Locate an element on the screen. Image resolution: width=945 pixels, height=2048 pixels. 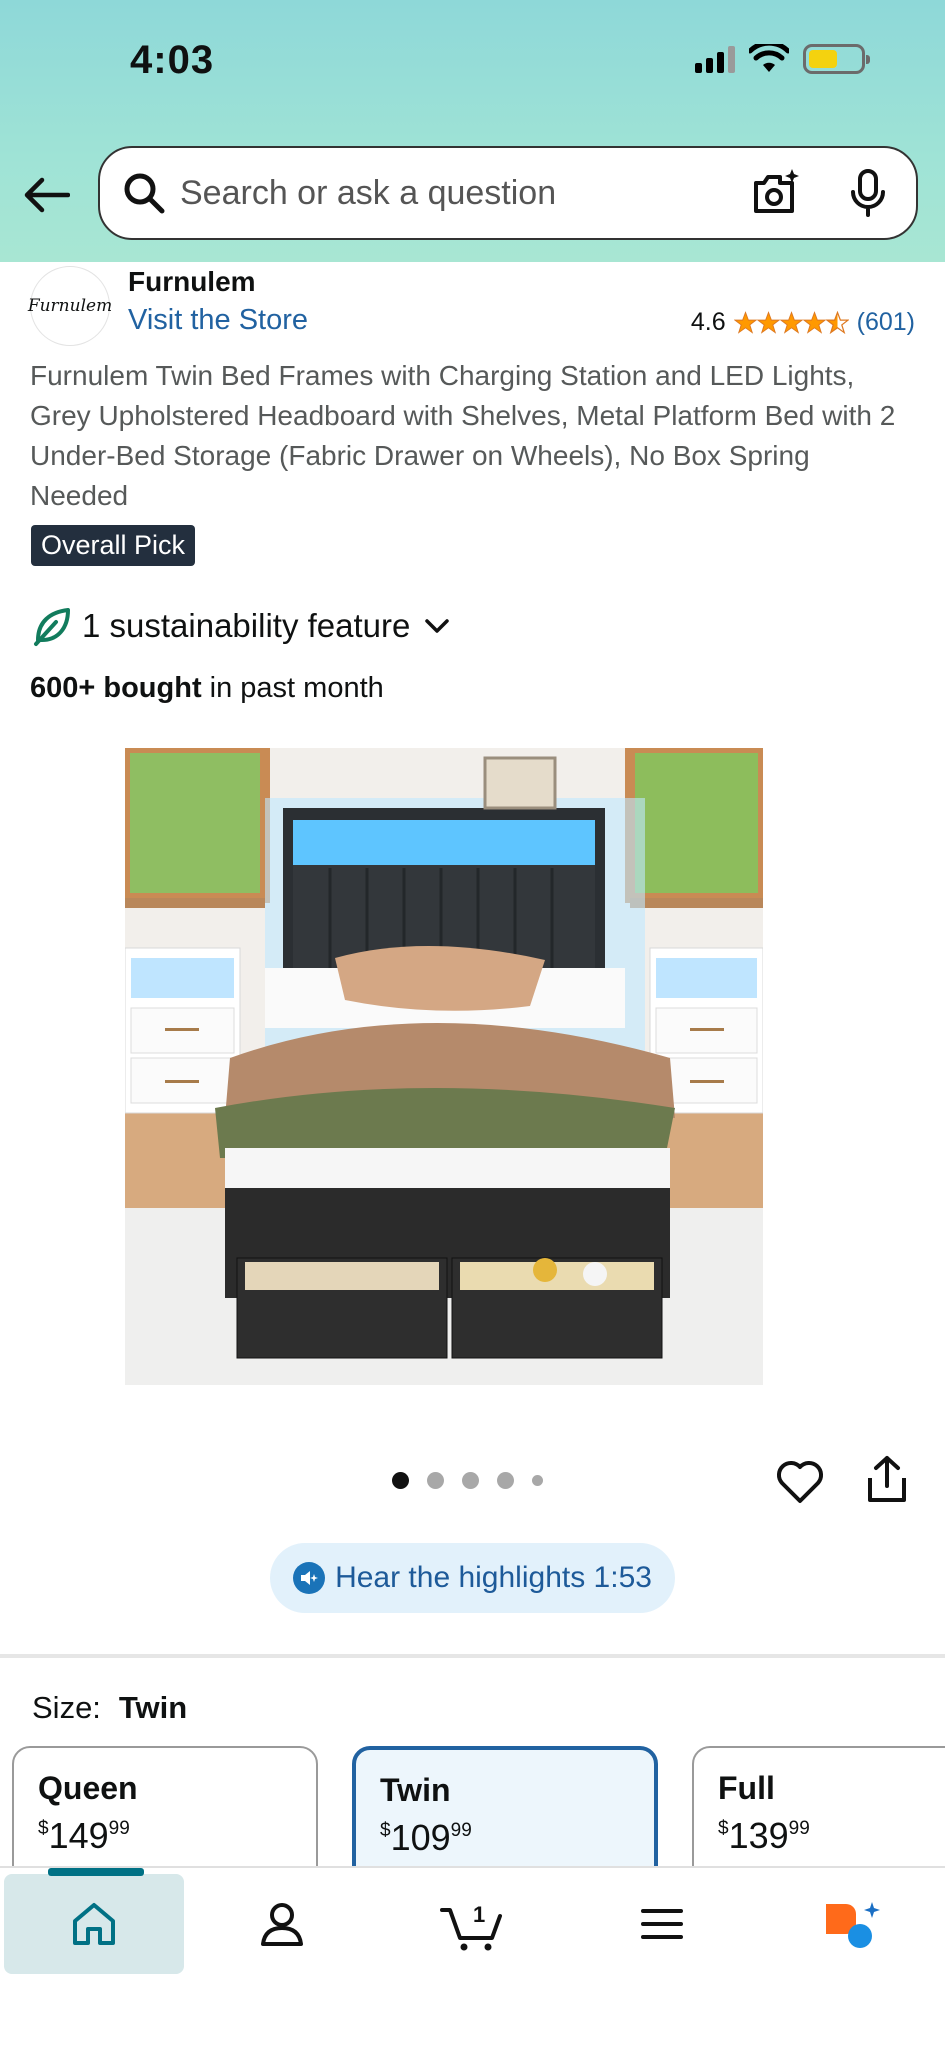
camera-sparkle-icon is located at coordinates (776, 191).